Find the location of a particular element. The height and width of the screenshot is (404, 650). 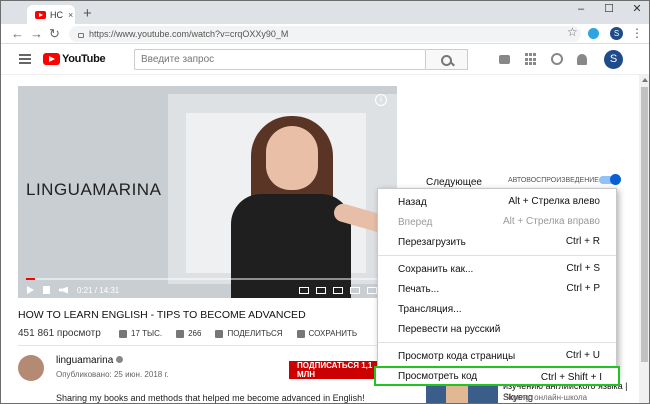

video-overlay-text: LINGUAMARINA is located at coordinates (94, 189).